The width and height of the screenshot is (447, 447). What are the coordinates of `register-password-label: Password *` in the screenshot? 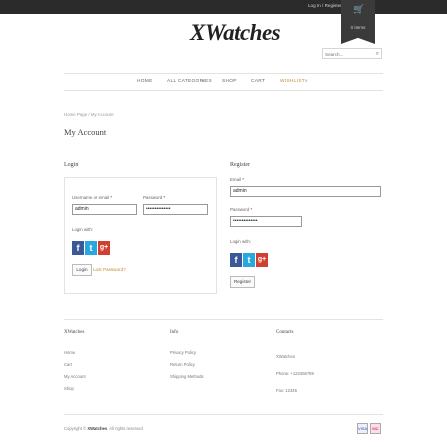 It's located at (241, 209).